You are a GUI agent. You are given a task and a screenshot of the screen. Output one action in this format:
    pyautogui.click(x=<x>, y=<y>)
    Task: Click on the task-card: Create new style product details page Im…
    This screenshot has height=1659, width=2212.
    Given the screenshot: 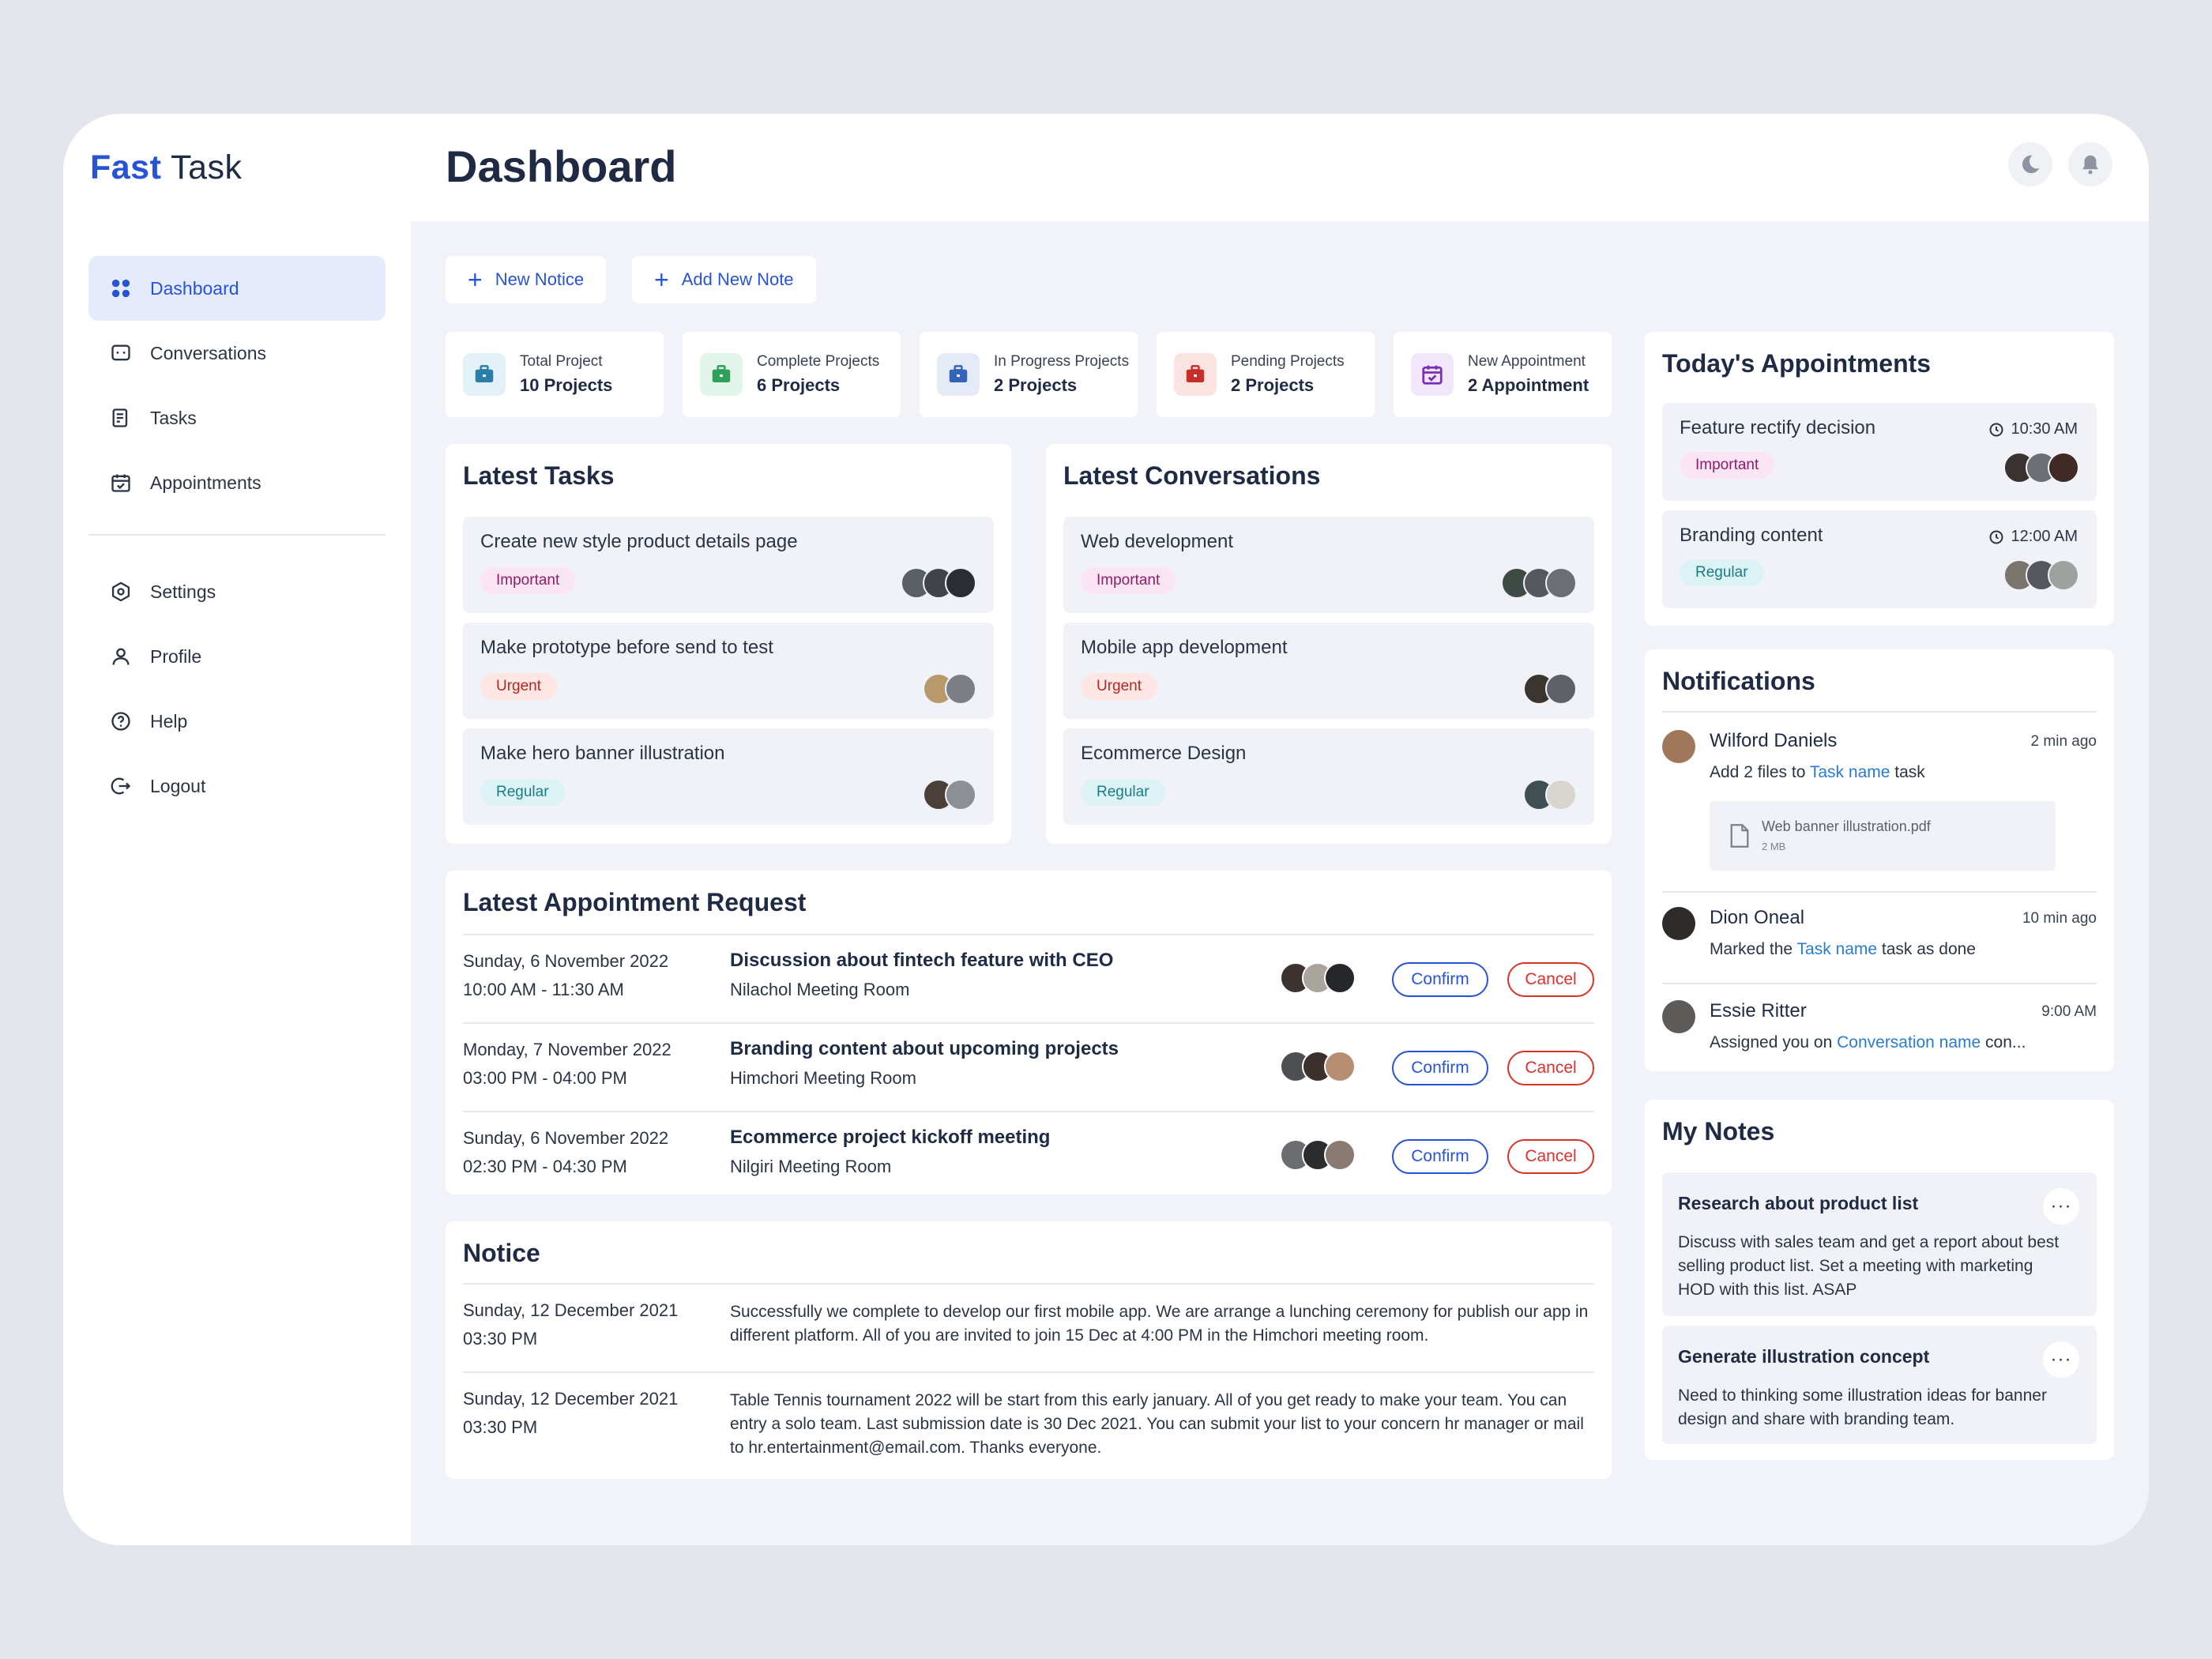 What is the action you would take?
    pyautogui.click(x=729, y=565)
    